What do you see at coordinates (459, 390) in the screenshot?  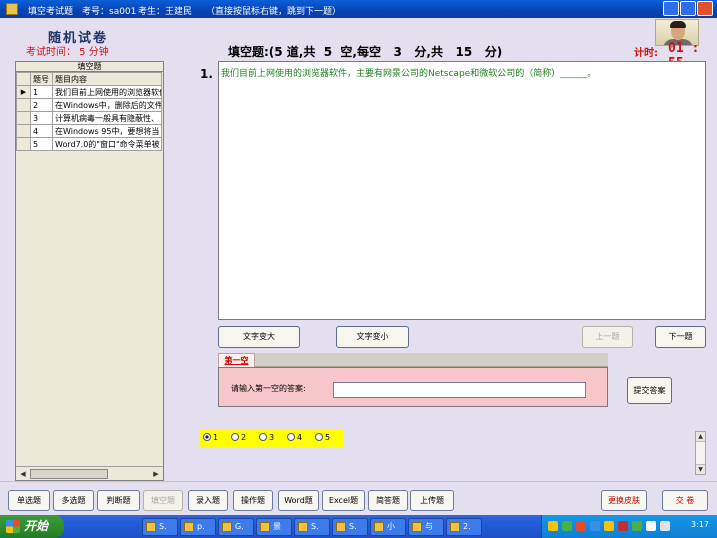 I see `answer-input` at bounding box center [459, 390].